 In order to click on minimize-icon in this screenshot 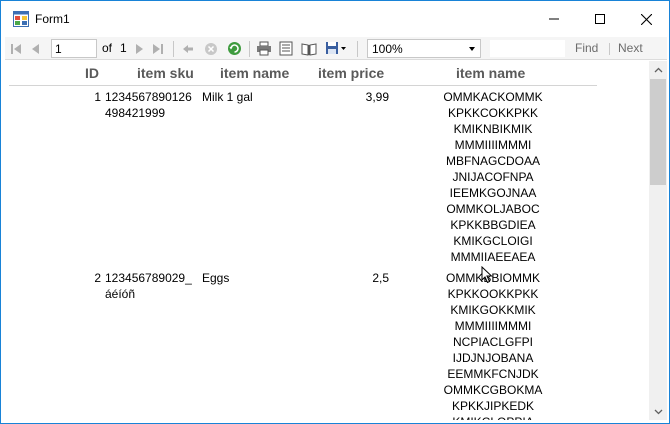, I will do `click(554, 19)`.